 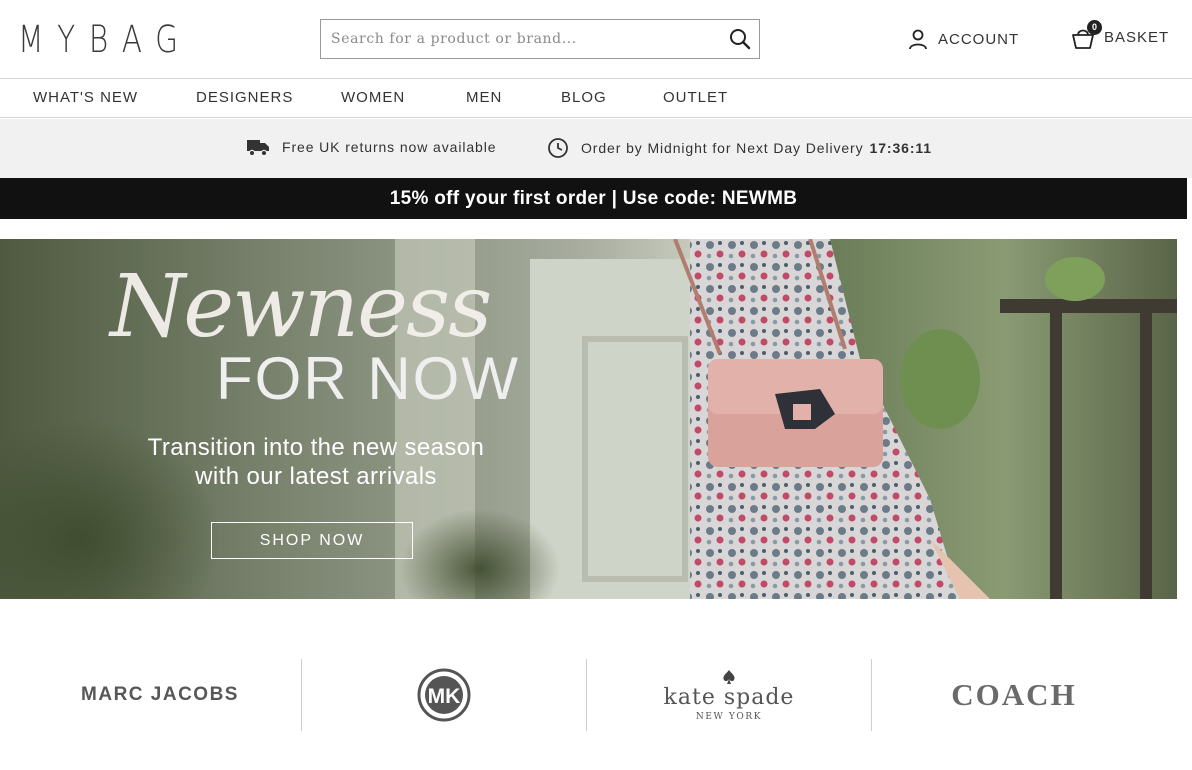 I want to click on brand-strip: MARC JACOBS MK kate spade NEW YORK COACH, so click(x=596, y=695).